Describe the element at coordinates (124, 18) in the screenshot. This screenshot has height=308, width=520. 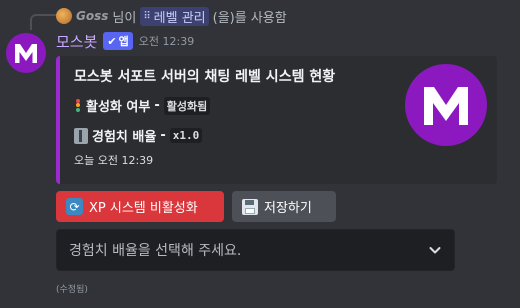
I see `reply-prefix: 님이` at that location.